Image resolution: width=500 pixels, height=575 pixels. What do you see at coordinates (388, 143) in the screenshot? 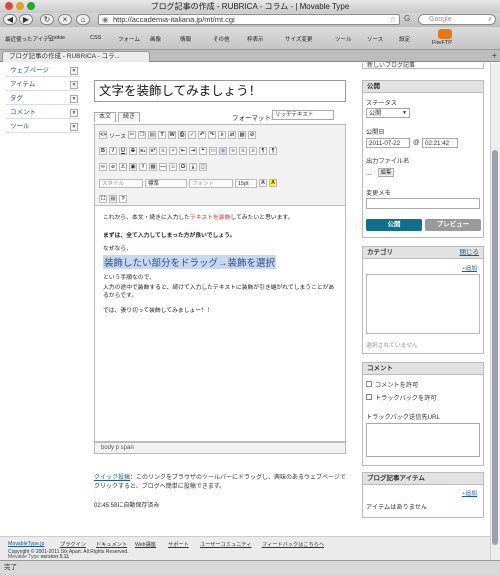
I see `date-input: 2011-07-22` at bounding box center [388, 143].